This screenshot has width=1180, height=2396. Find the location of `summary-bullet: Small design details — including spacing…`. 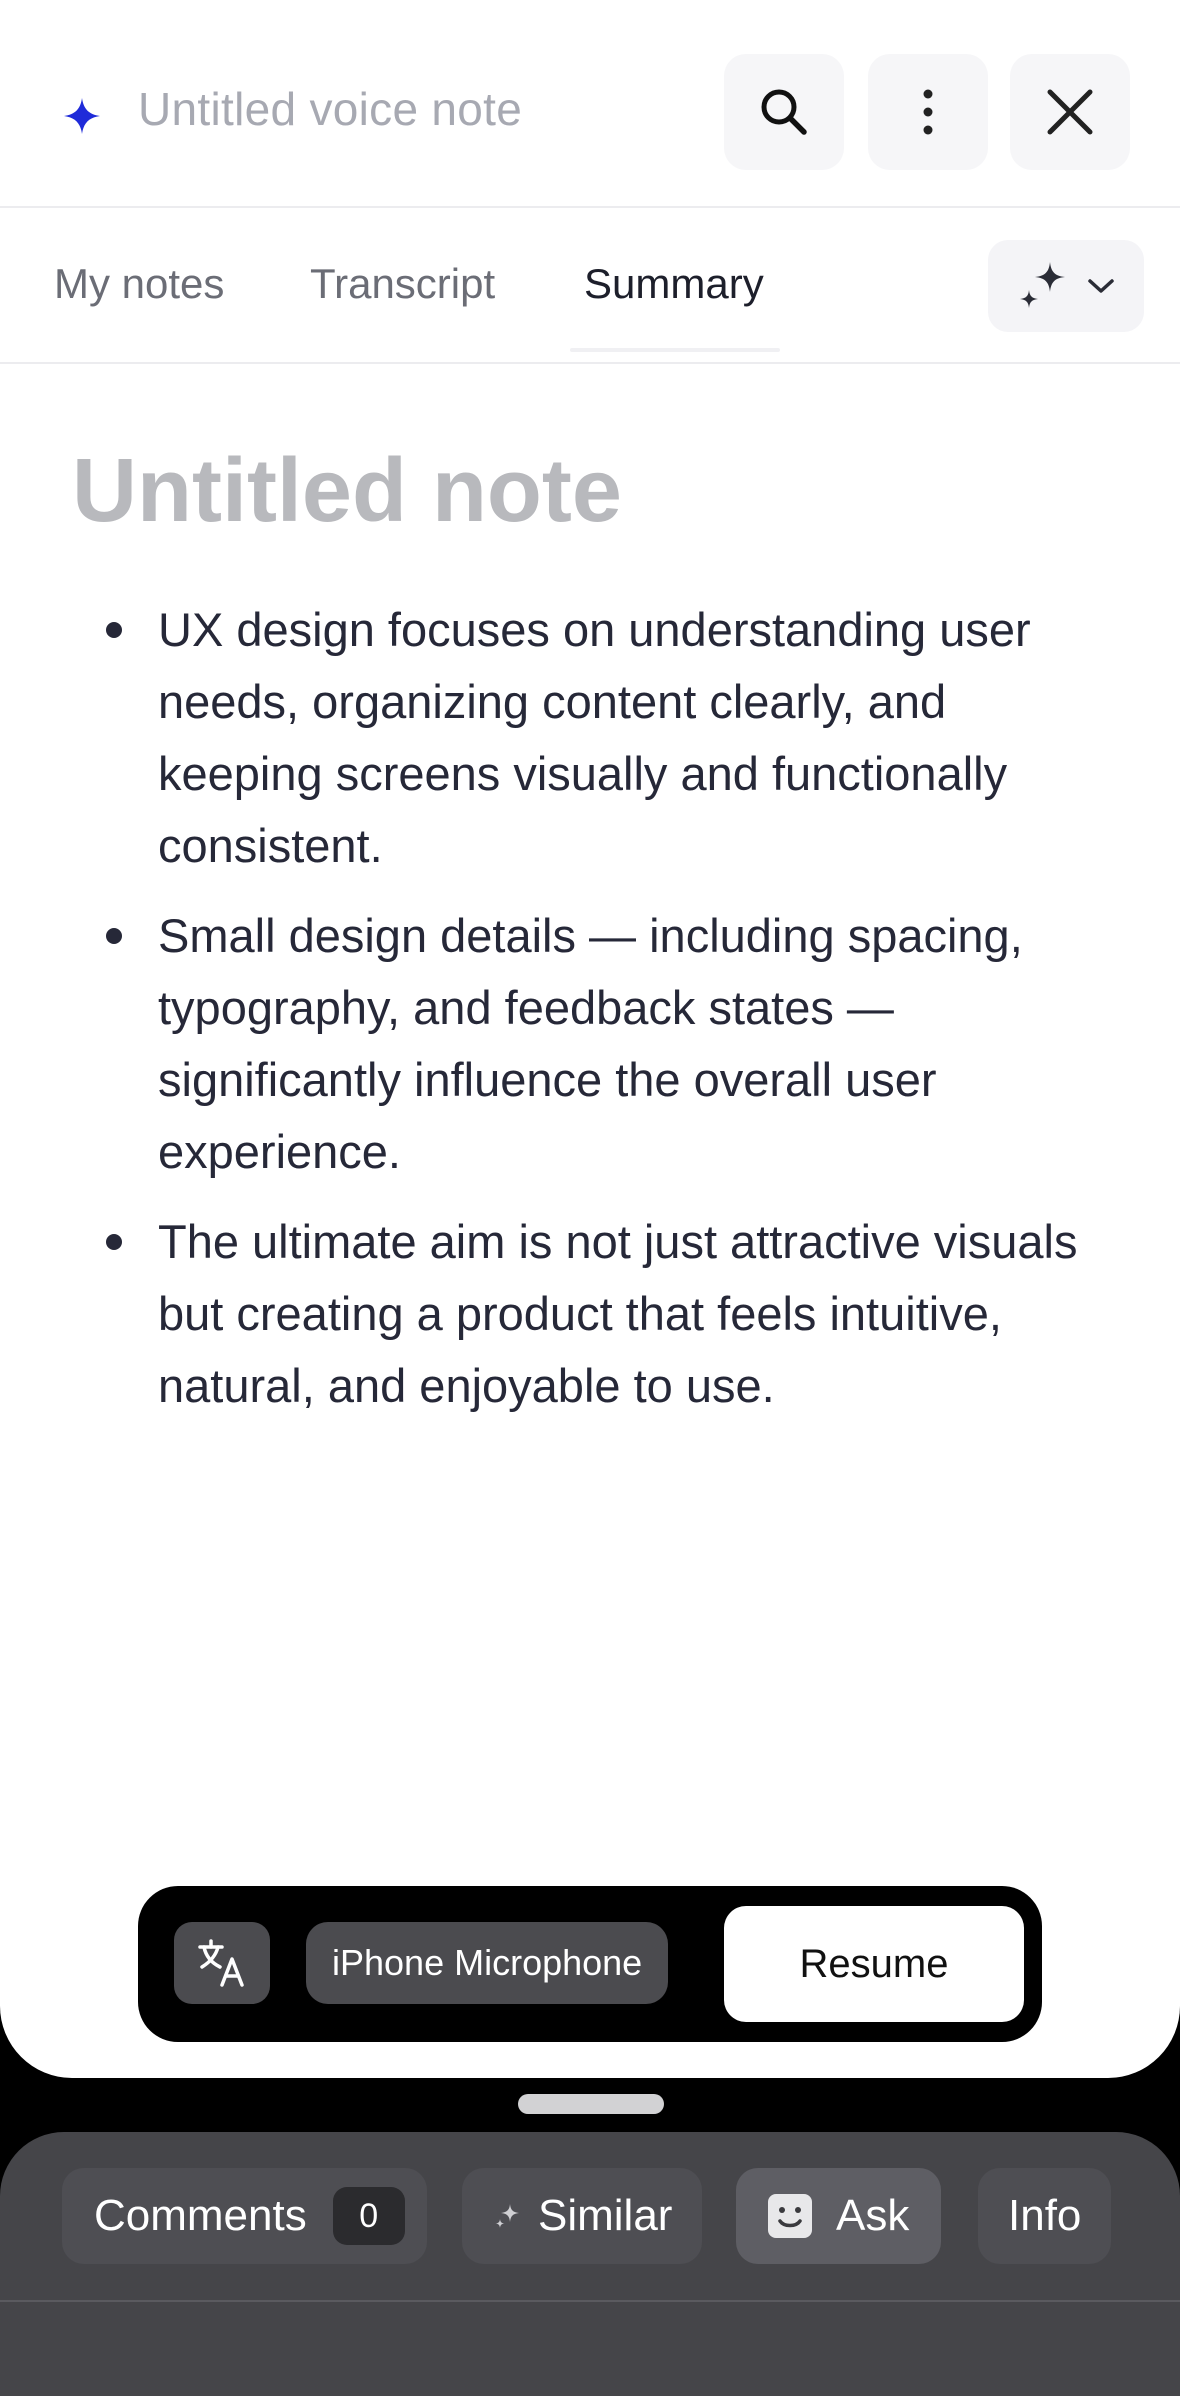

summary-bullet: Small design details — including spacing… is located at coordinates (605, 1044).